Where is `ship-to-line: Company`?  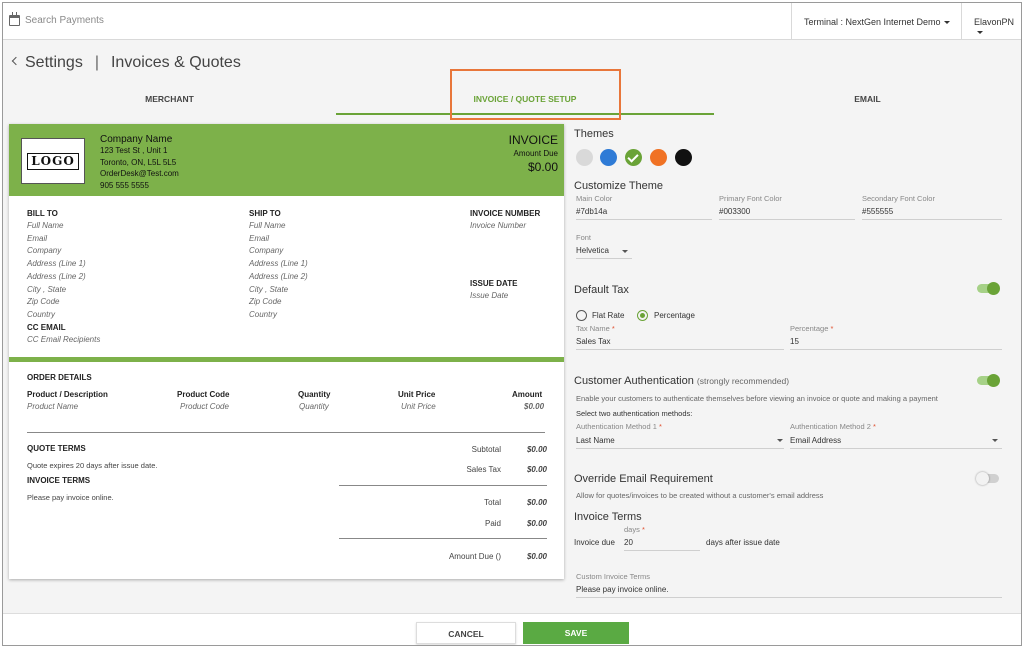
ship-to-line: Company is located at coordinates (266, 251).